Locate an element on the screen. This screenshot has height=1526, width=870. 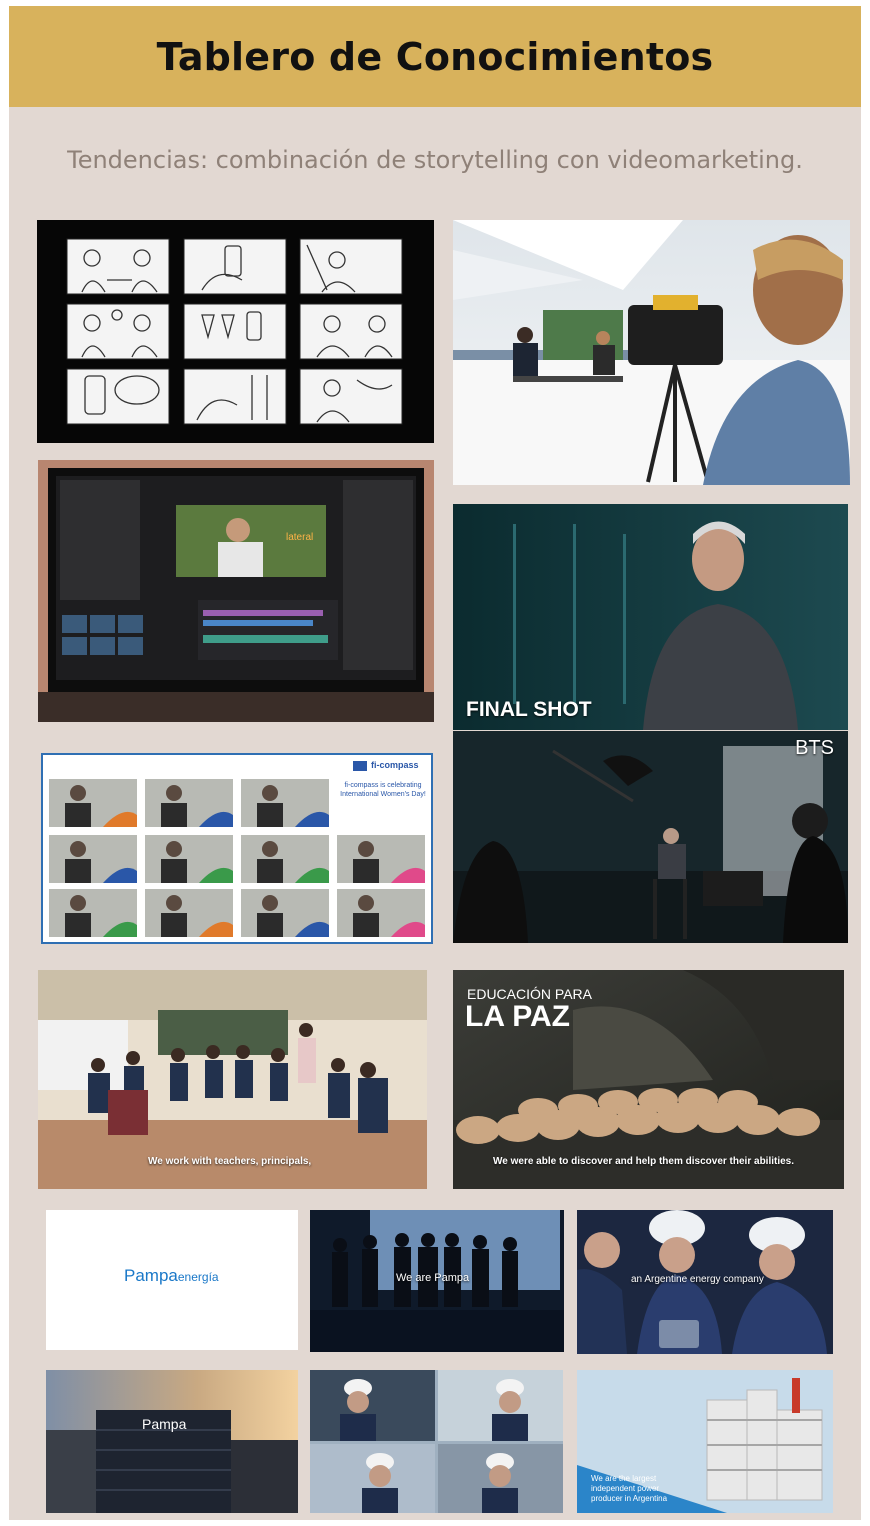
svg-text: lateral is located at coordinates (299, 537).